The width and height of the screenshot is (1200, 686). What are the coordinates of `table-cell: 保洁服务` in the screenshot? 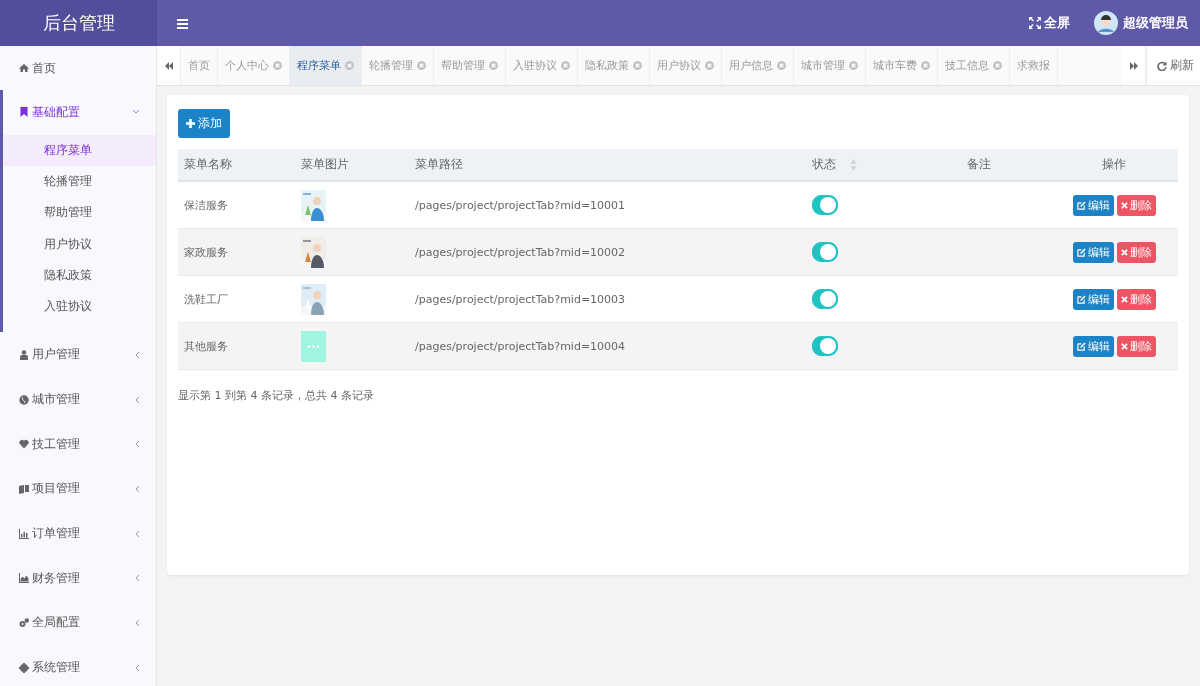 It's located at (206, 205).